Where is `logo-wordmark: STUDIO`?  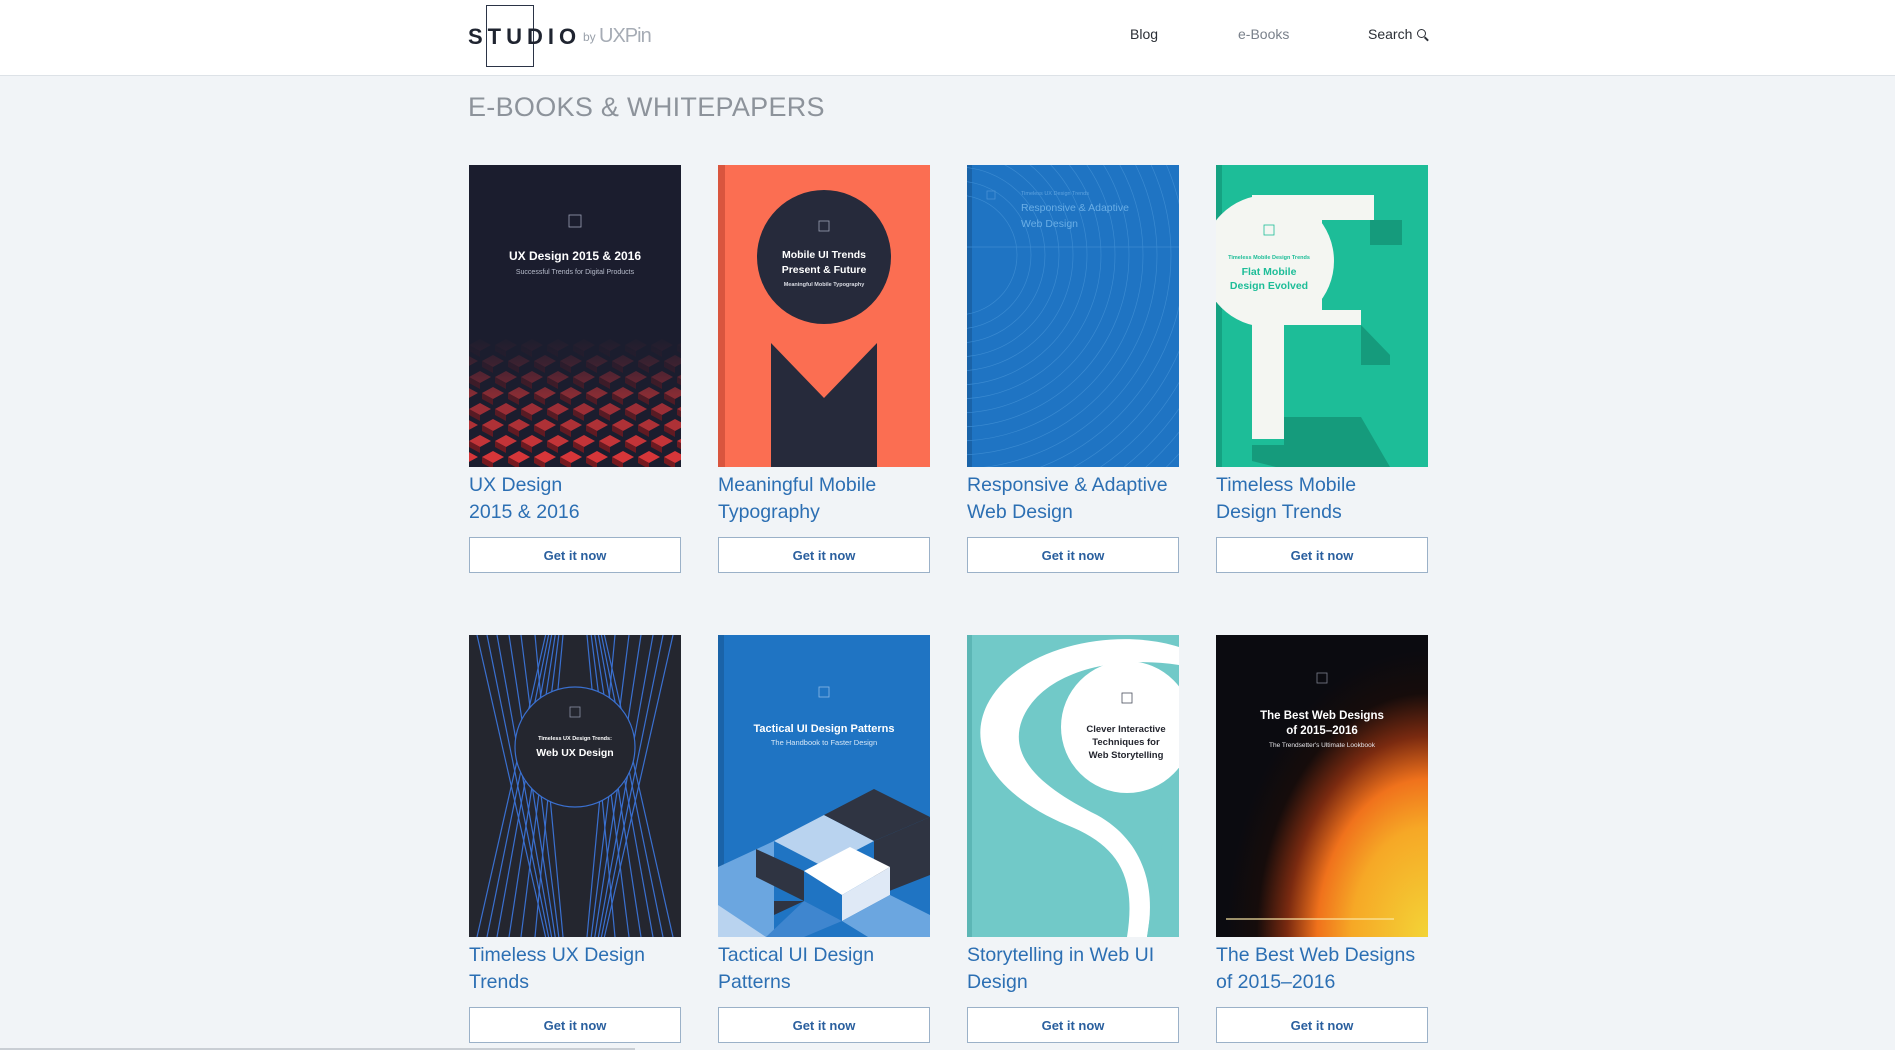 logo-wordmark: STUDIO is located at coordinates (525, 36).